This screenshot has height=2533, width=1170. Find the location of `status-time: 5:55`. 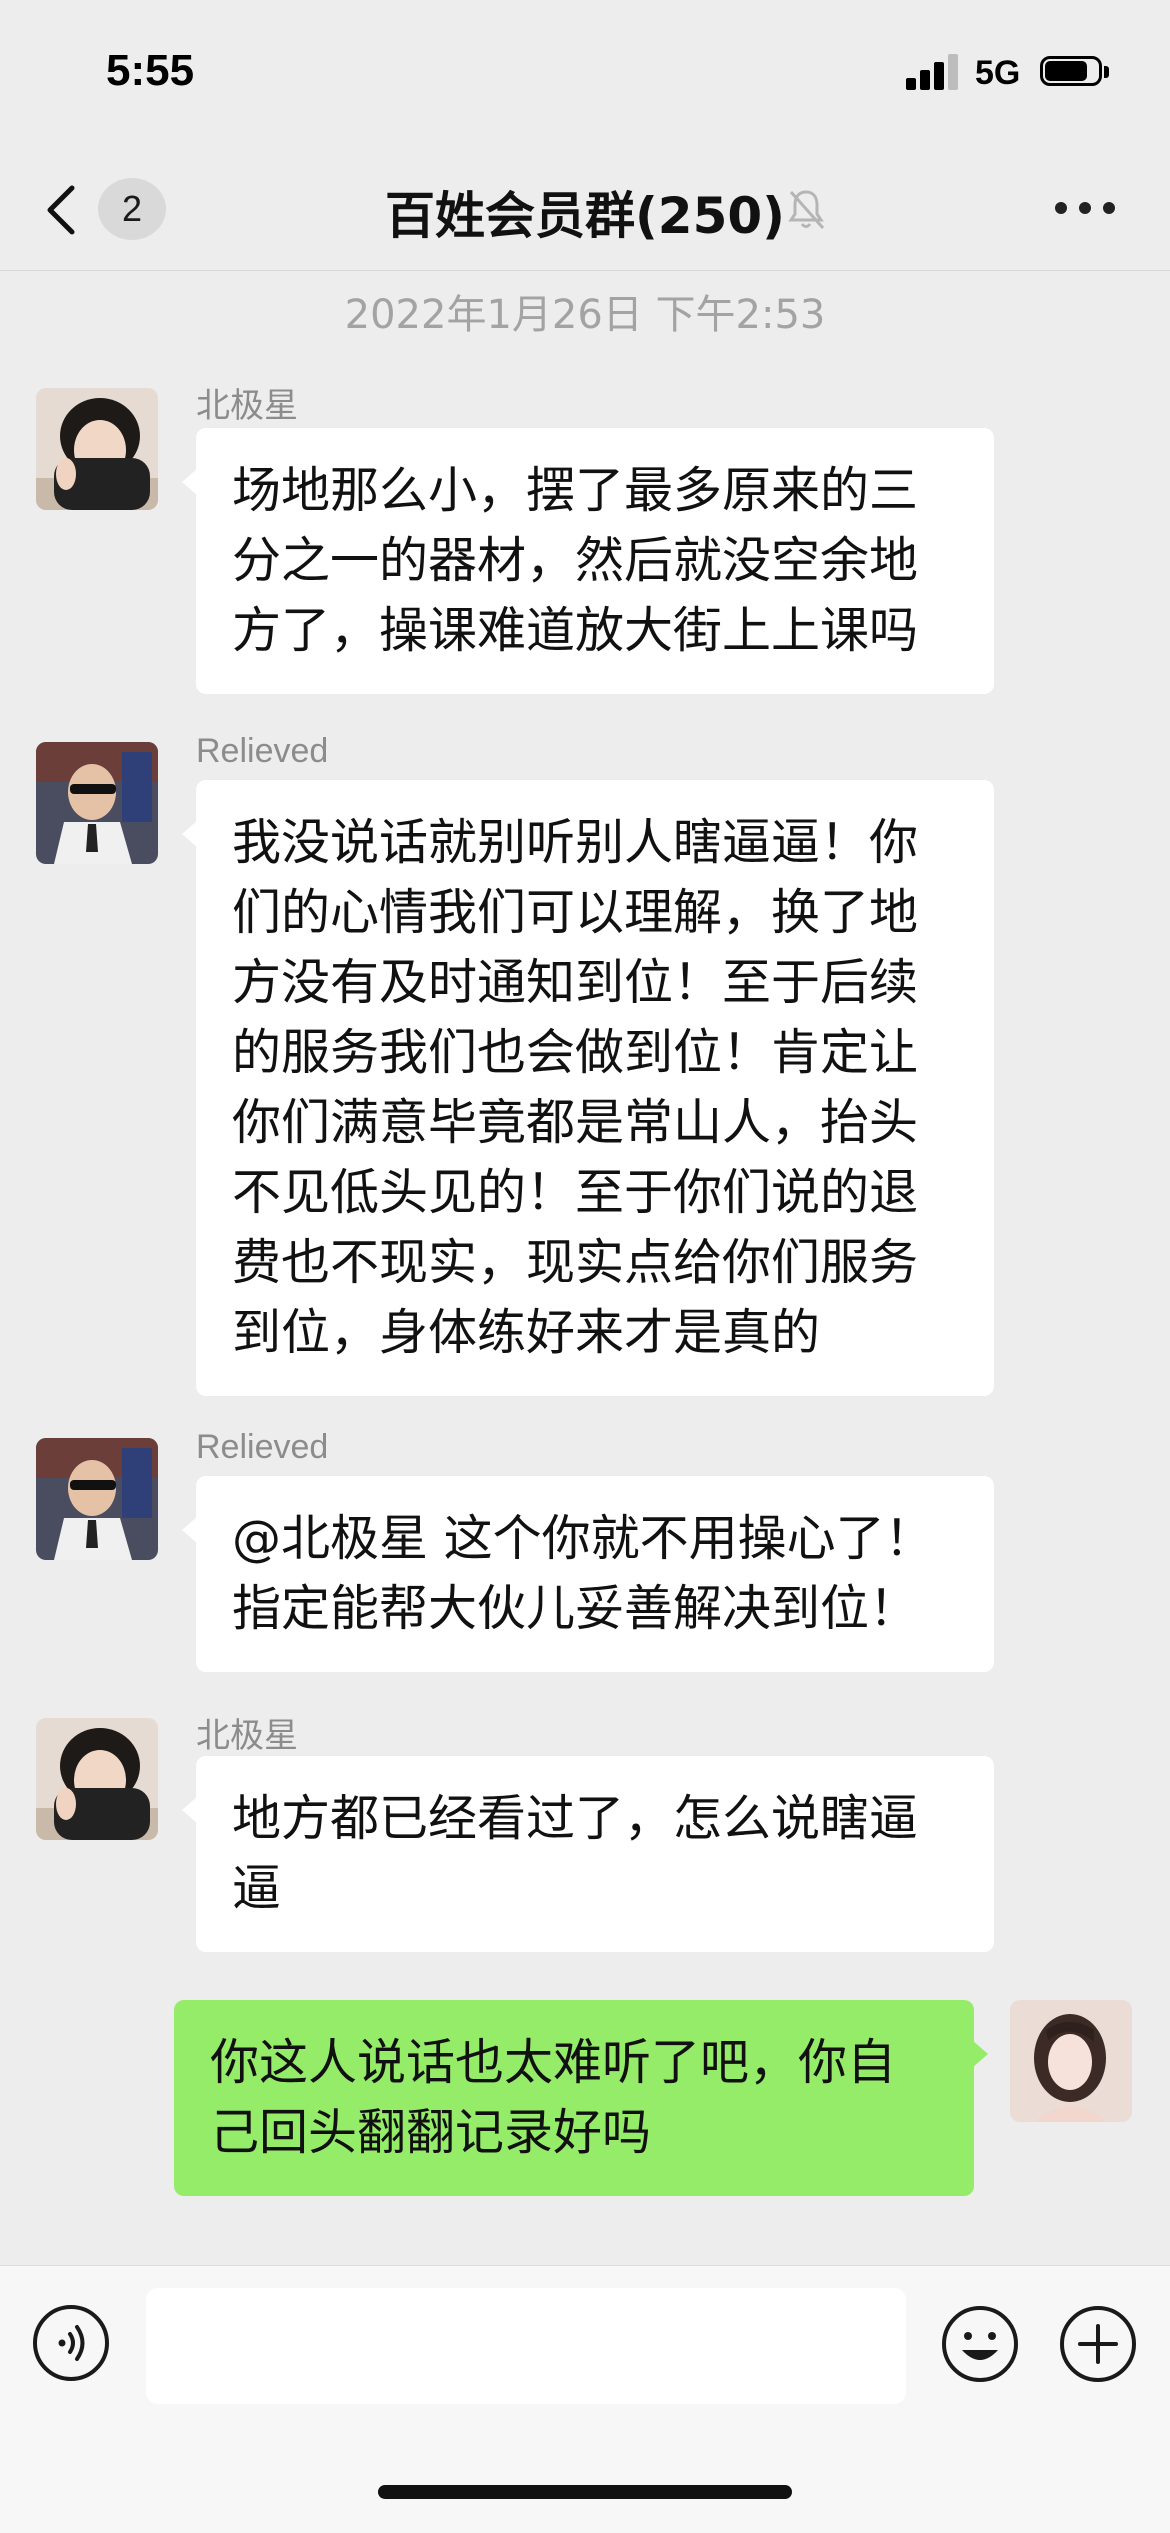

status-time: 5:55 is located at coordinates (150, 70).